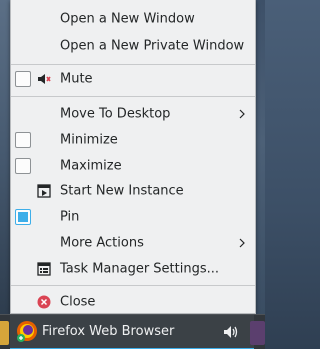 This screenshot has height=349, width=320. Describe the element at coordinates (133, 217) in the screenshot. I see `menu-item-pin: Pin` at that location.